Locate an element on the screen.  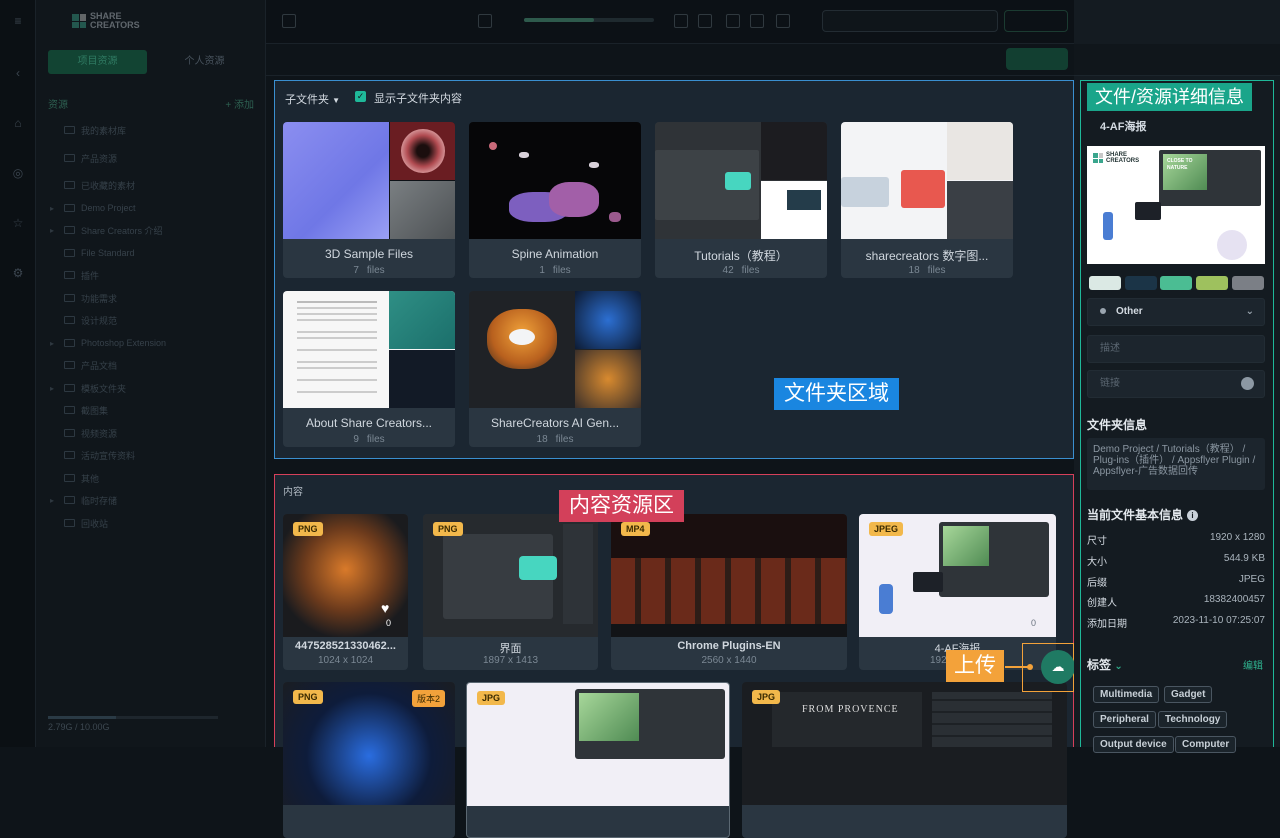
layout-icon is located at coordinates (757, 21).